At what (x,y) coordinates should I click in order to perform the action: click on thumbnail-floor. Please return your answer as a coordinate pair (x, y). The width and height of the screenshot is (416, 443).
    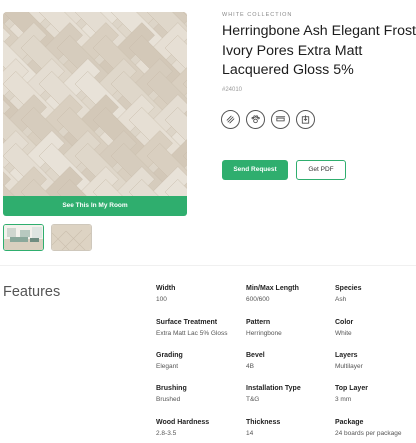
    Looking at the image, I should click on (71, 237).